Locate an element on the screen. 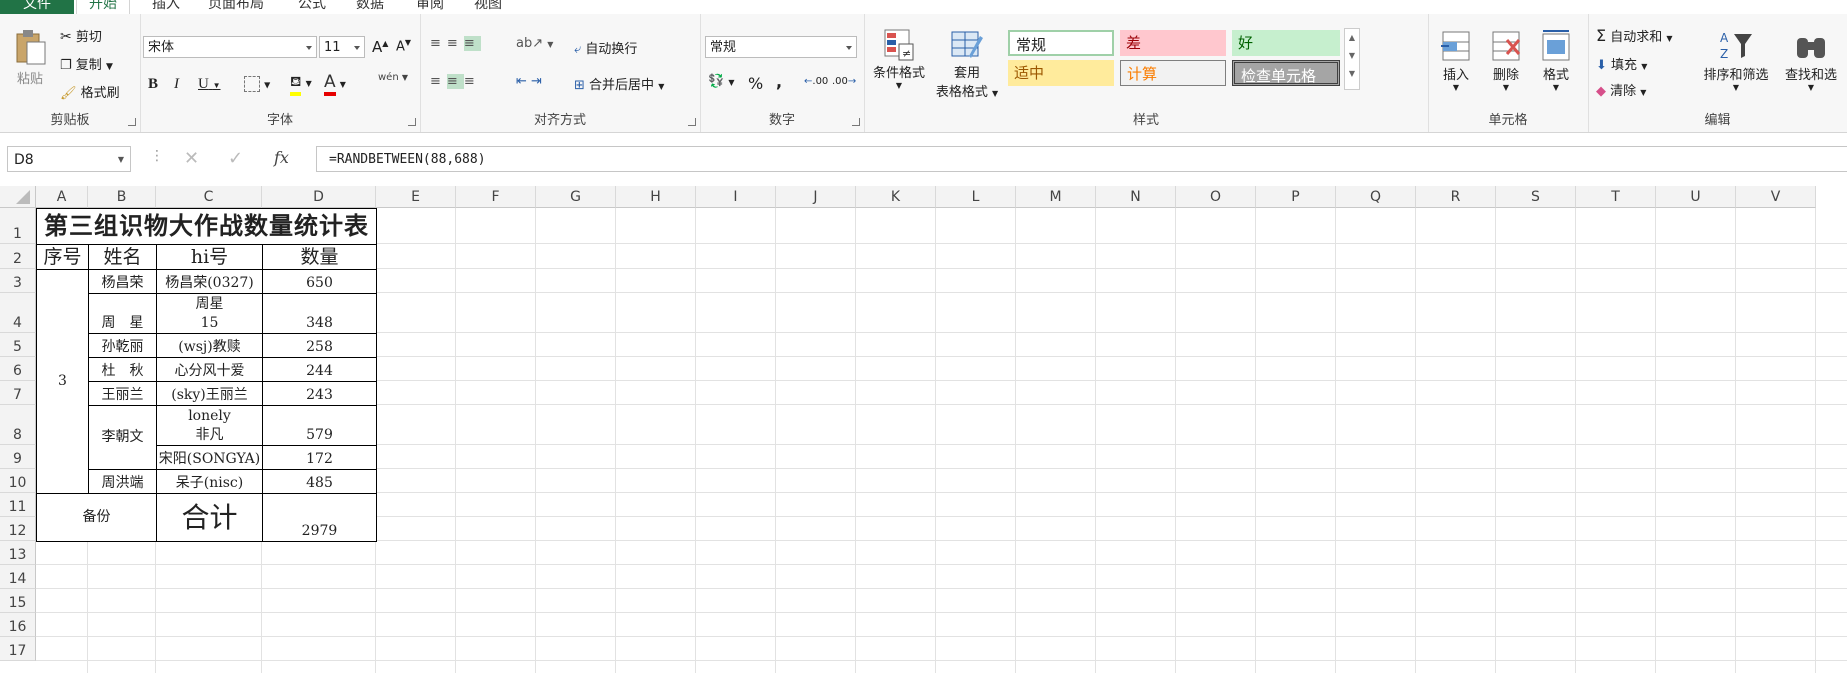 Image resolution: width=1847 pixels, height=673 pixels. row-header: 15 is located at coordinates (18, 601).